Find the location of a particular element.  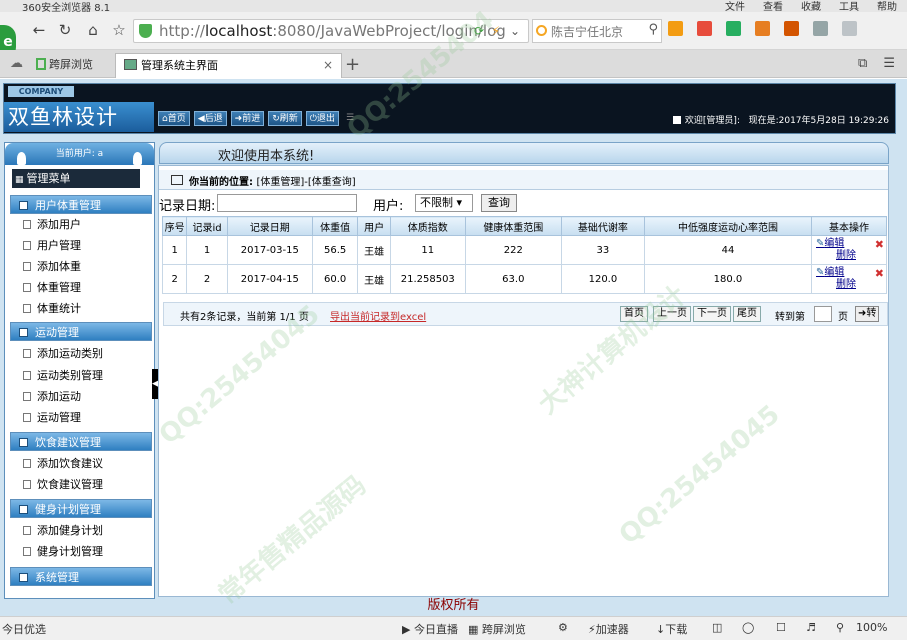

sidebar-section-weight: 用户体重管理 is located at coordinates (81, 204).